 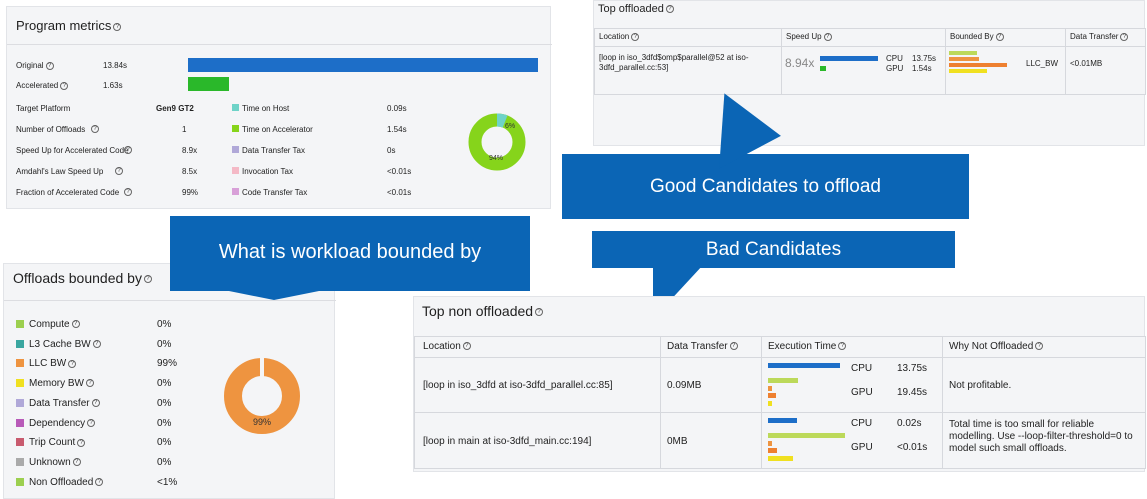 What do you see at coordinates (1105, 70) in the screenshot?
I see `data-transfer-cell: <0.01MB` at bounding box center [1105, 70].